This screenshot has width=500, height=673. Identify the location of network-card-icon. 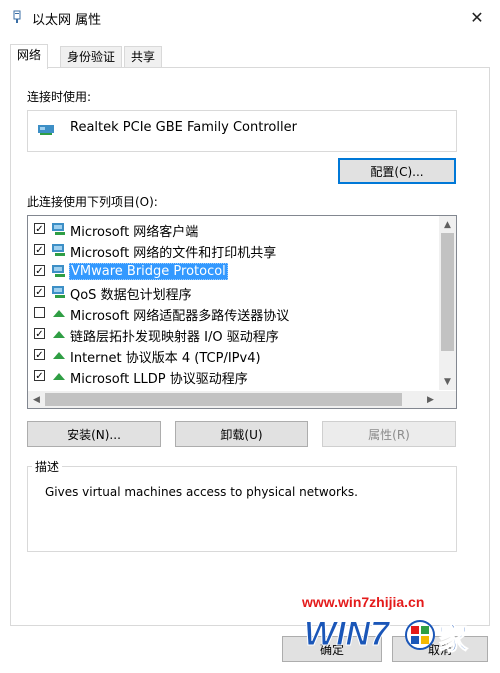
(46, 130).